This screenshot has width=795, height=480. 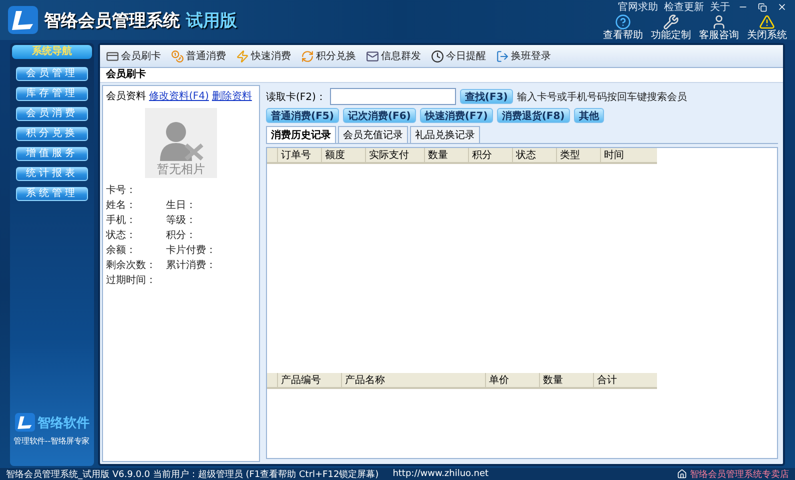 What do you see at coordinates (343, 155) in the screenshot?
I see `column-header: 额度` at bounding box center [343, 155].